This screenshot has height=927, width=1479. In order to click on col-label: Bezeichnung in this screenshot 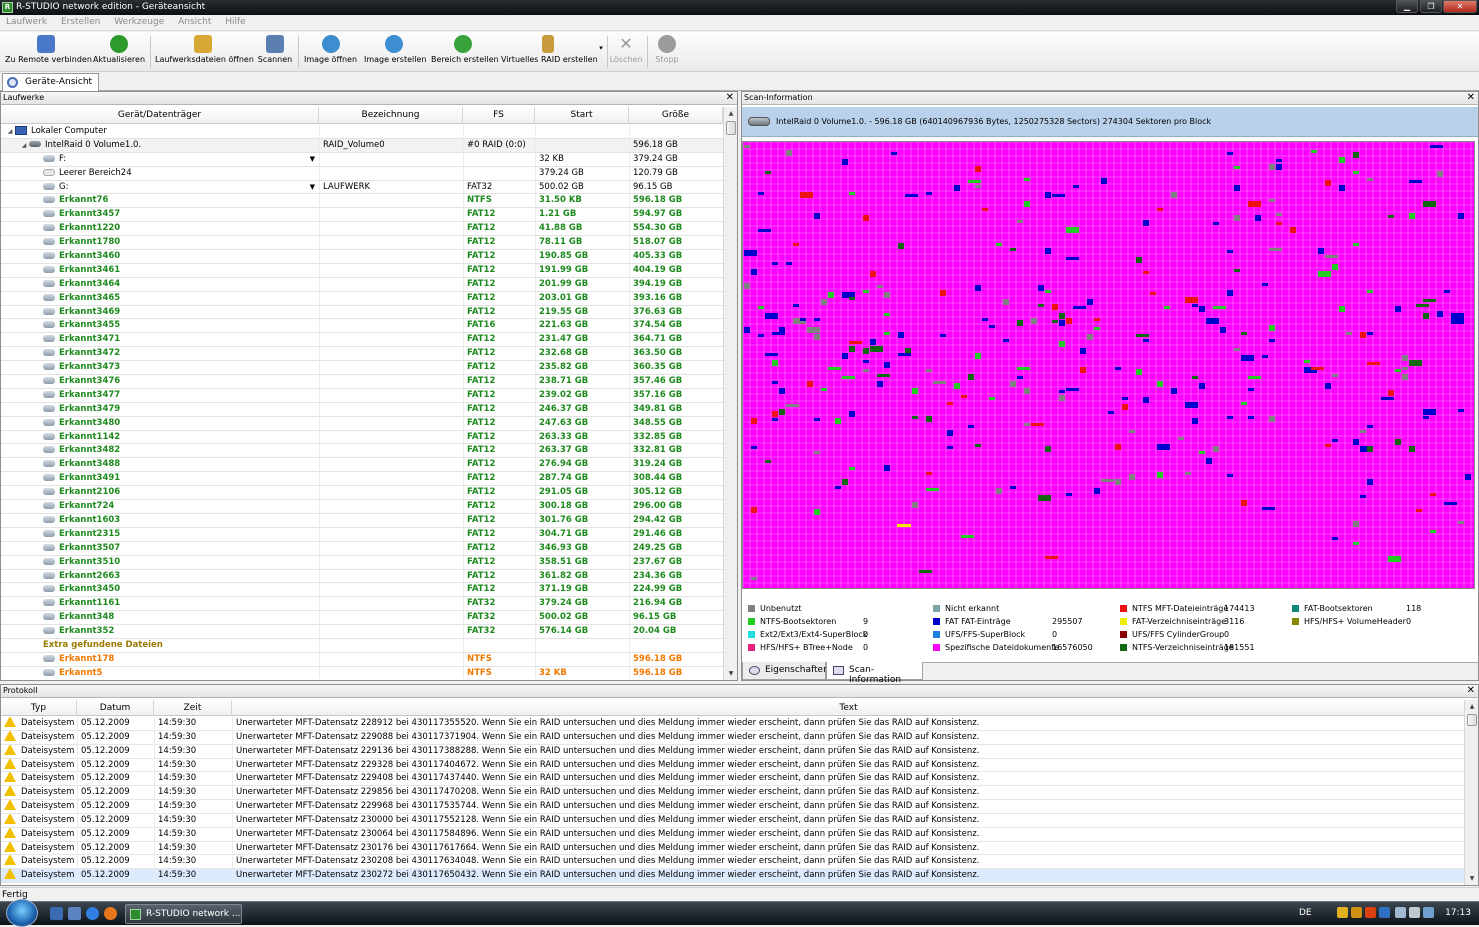, I will do `click(391, 115)`.